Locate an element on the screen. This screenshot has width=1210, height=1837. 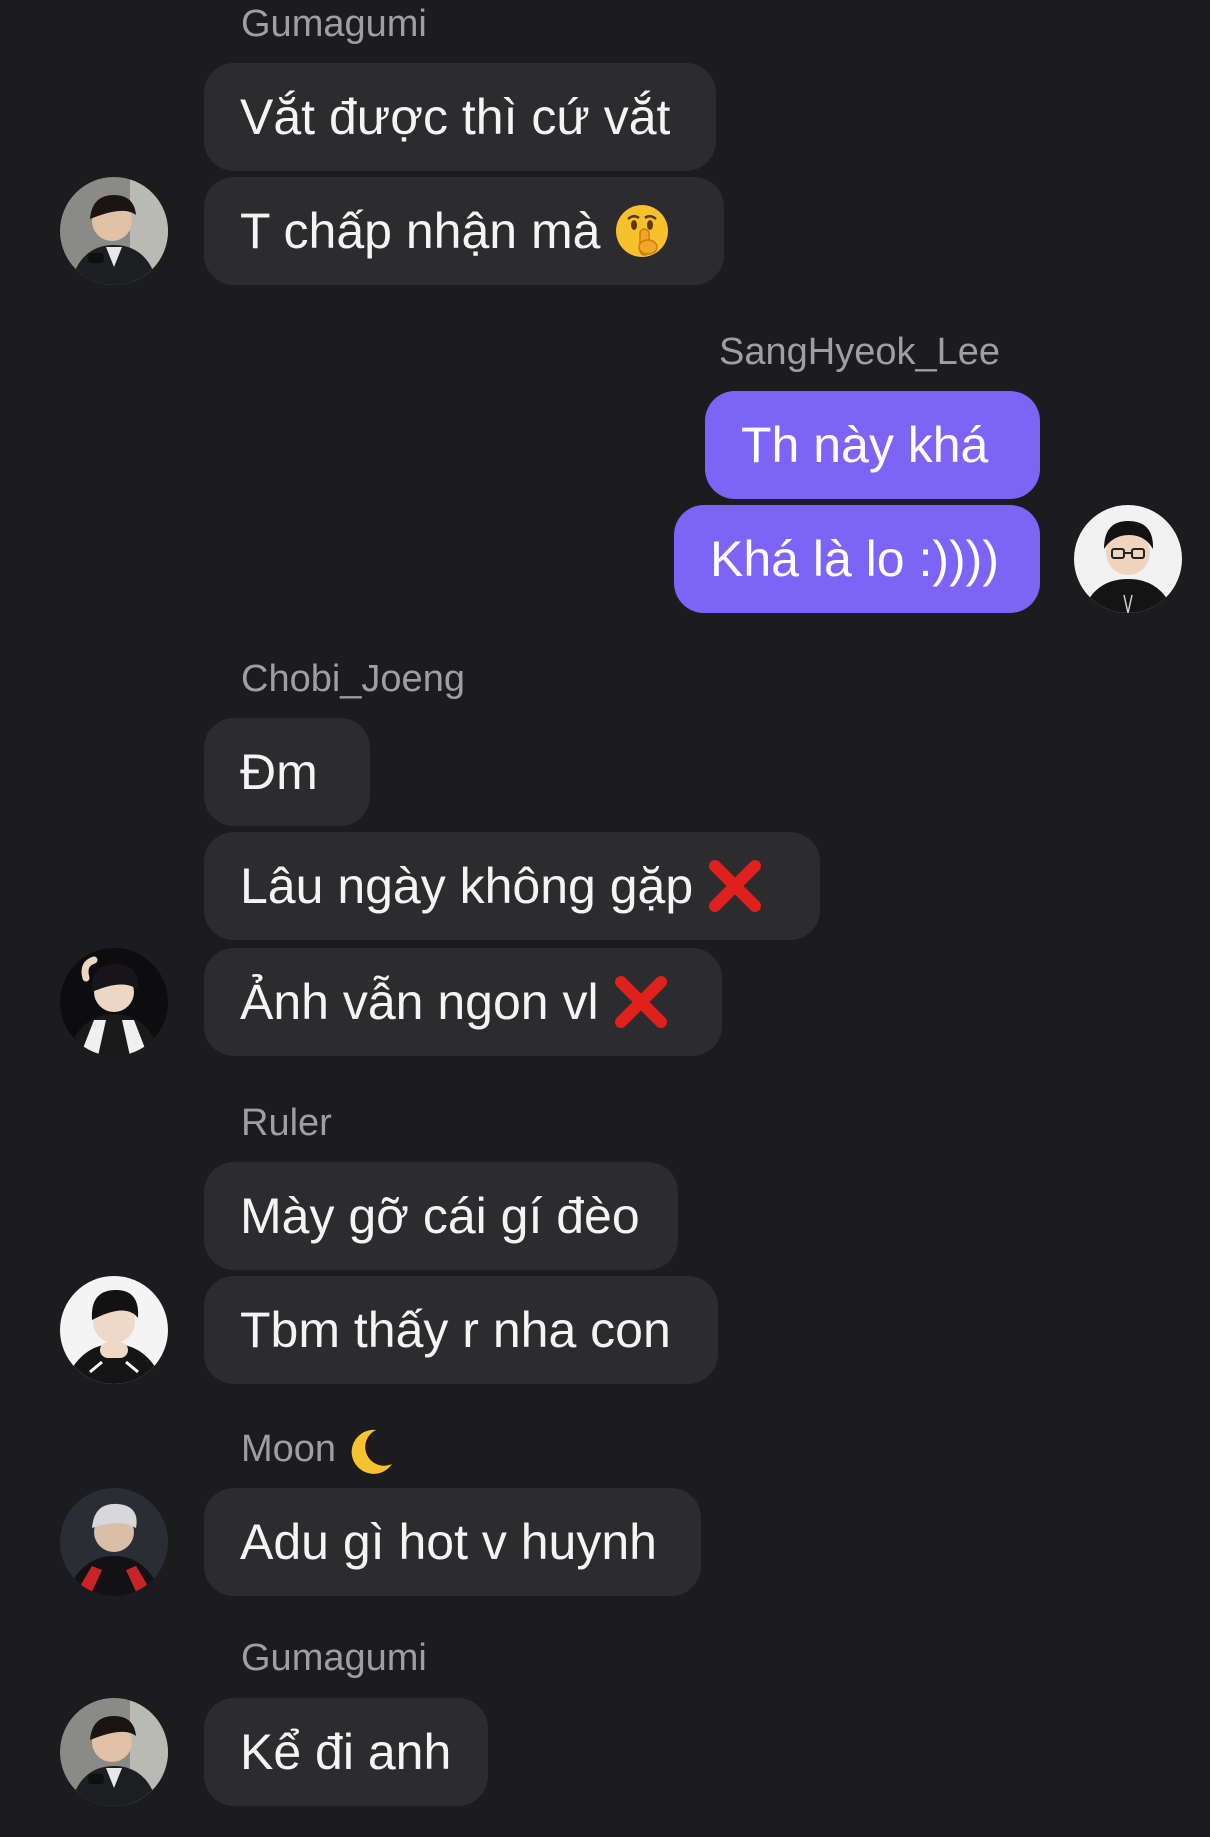
message-bubble: Kể đi anh is located at coordinates (346, 1752).